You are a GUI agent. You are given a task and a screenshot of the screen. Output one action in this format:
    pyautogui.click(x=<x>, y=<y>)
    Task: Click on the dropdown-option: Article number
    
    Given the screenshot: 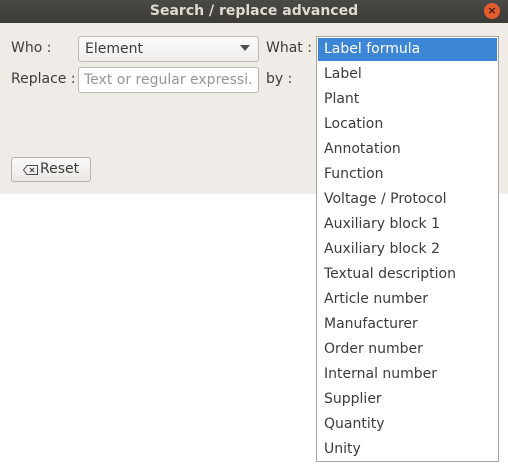 What is the action you would take?
    pyautogui.click(x=407, y=299)
    